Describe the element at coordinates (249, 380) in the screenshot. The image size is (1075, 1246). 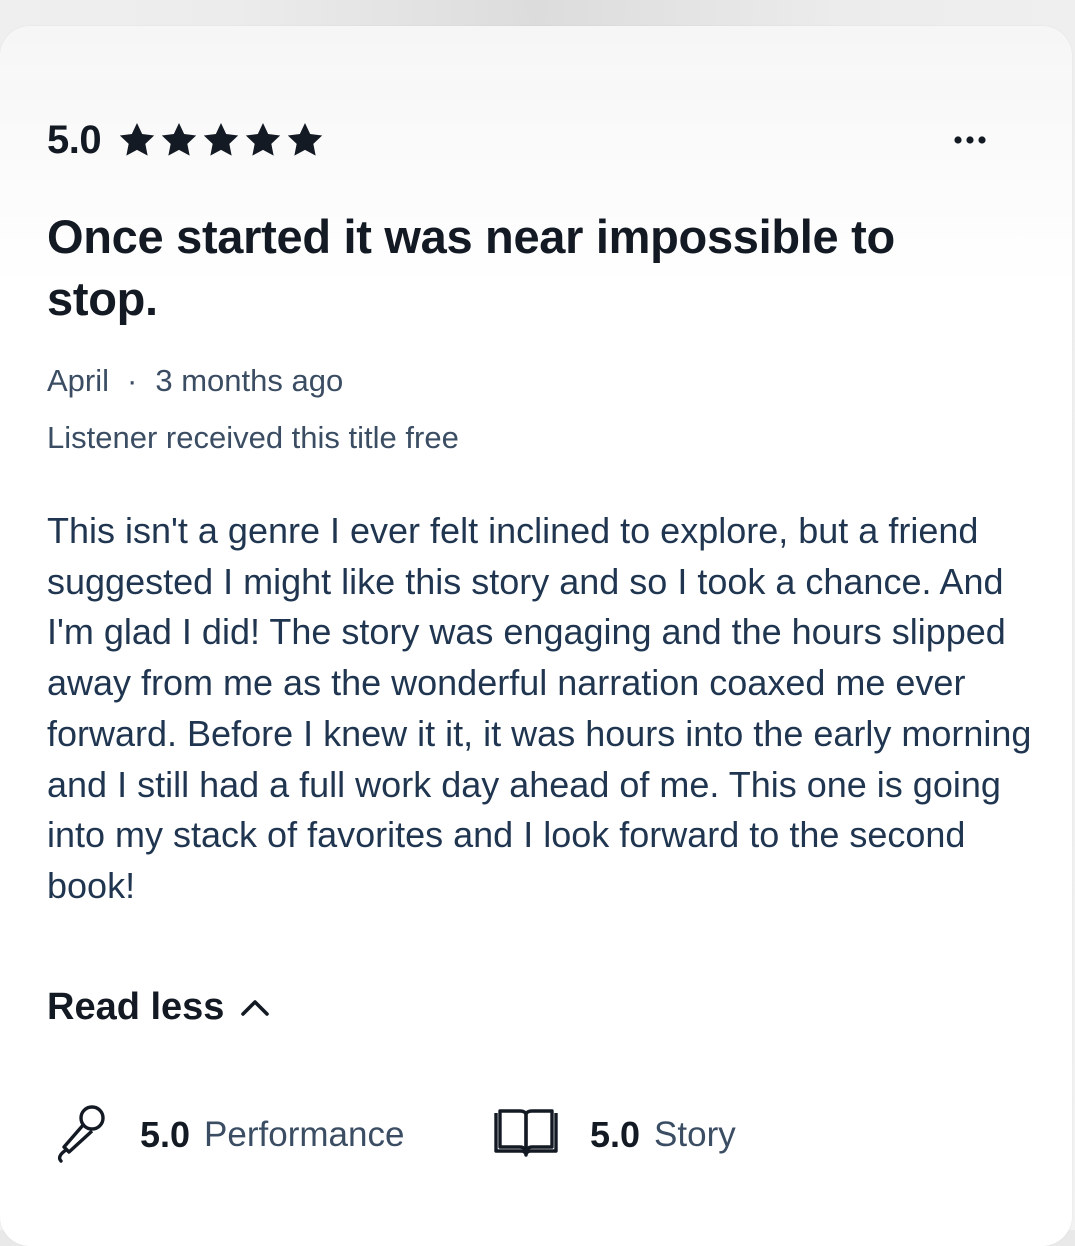
I see `review-date: 3 months ago` at that location.